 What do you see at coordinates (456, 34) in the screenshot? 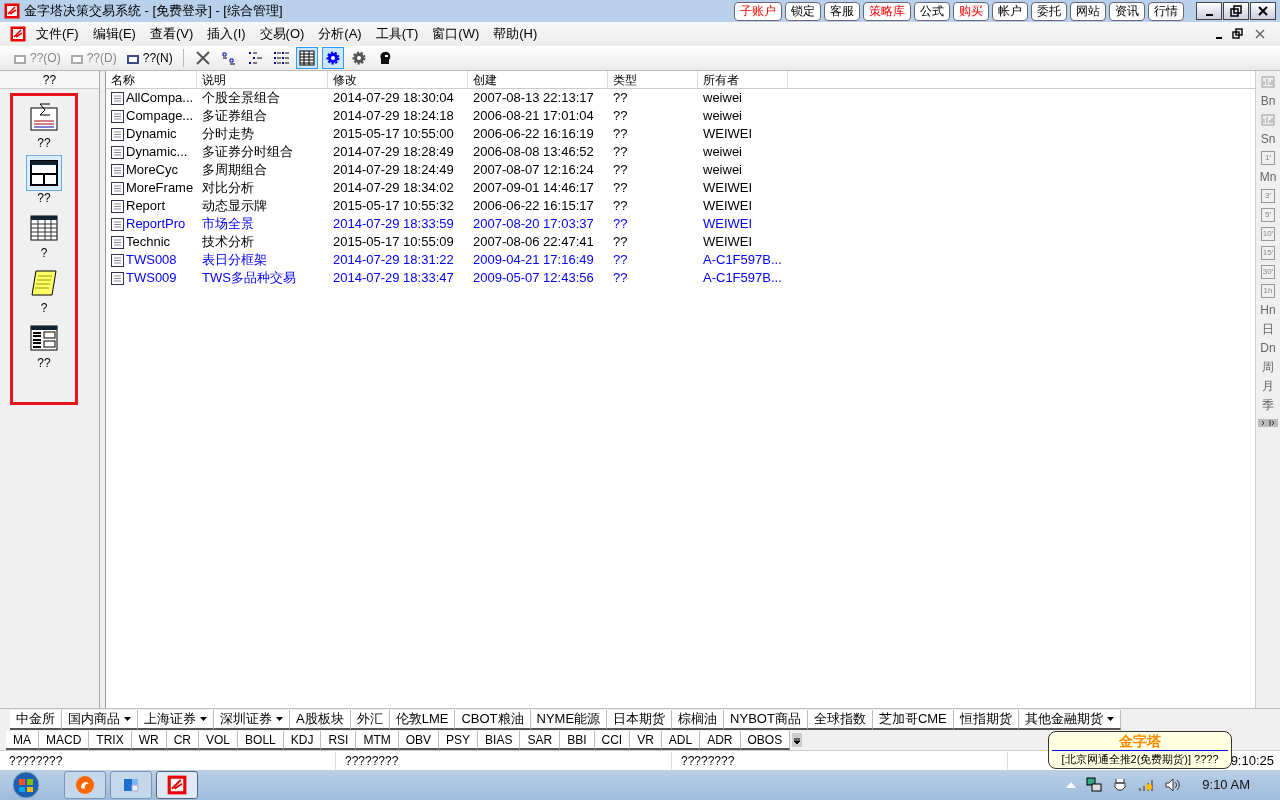
I see `menu-item: 窗口(W)` at bounding box center [456, 34].